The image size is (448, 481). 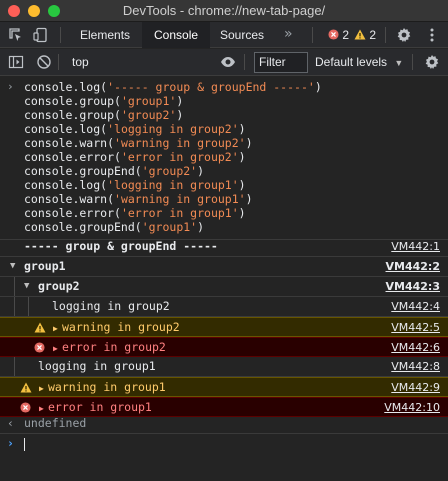 I want to click on command-line: console.error('error in group2'), so click(x=135, y=157).